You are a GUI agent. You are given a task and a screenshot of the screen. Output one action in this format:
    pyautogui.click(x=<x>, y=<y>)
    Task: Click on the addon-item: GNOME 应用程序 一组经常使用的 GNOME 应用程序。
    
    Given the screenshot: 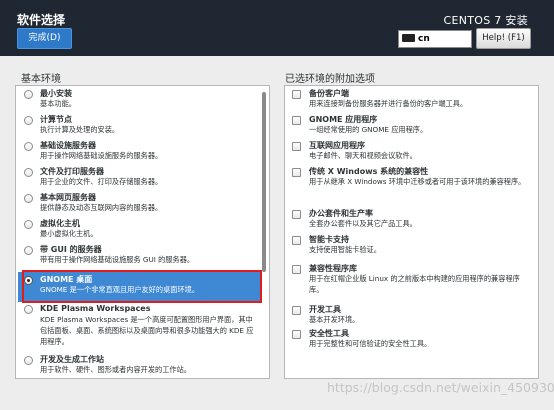 What is the action you would take?
    pyautogui.click(x=411, y=125)
    